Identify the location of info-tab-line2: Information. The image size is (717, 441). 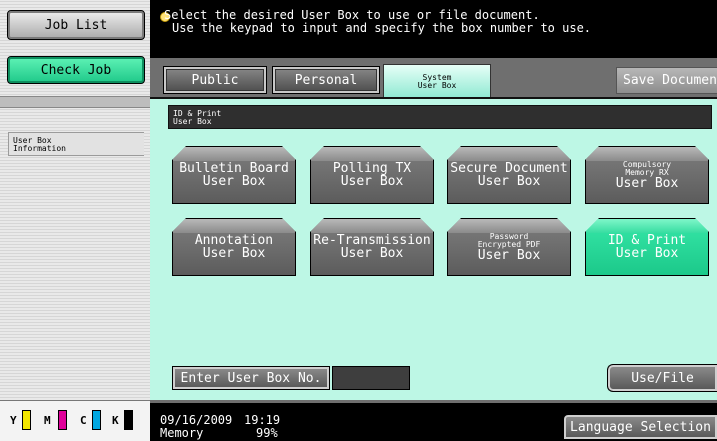
(39, 148).